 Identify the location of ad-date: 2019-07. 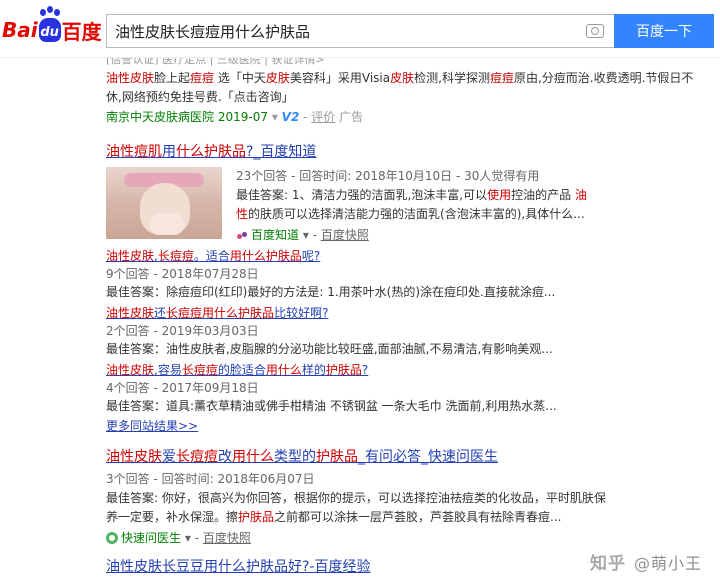
(242, 117).